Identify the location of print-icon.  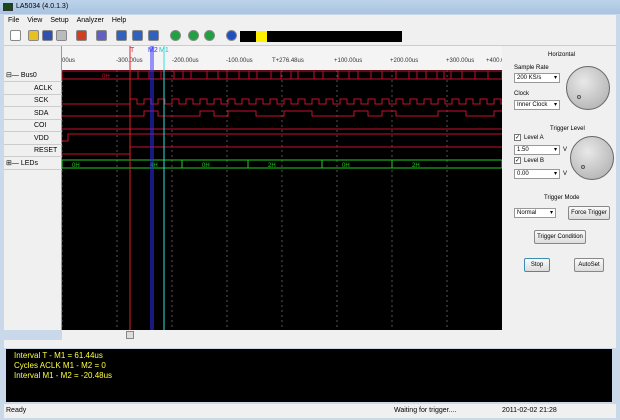
(61, 35).